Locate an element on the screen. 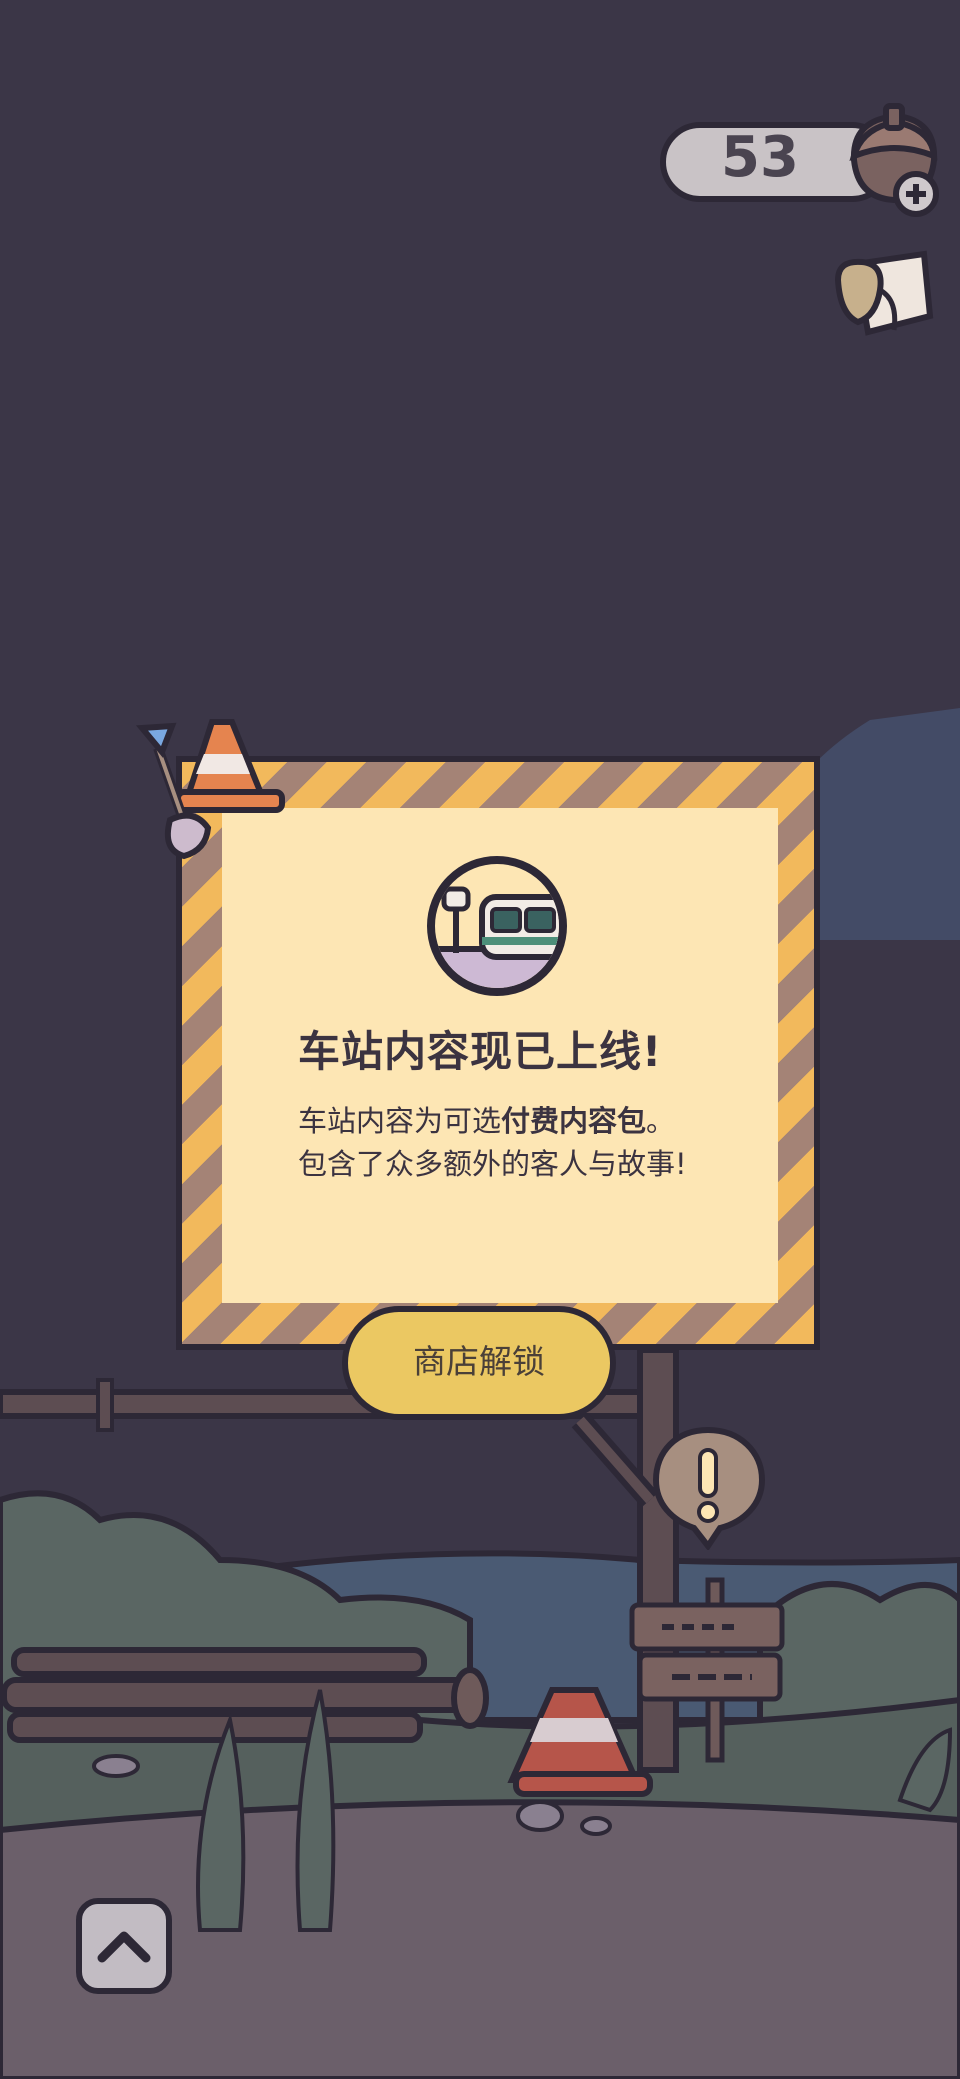  bench is located at coordinates (245, 1695).